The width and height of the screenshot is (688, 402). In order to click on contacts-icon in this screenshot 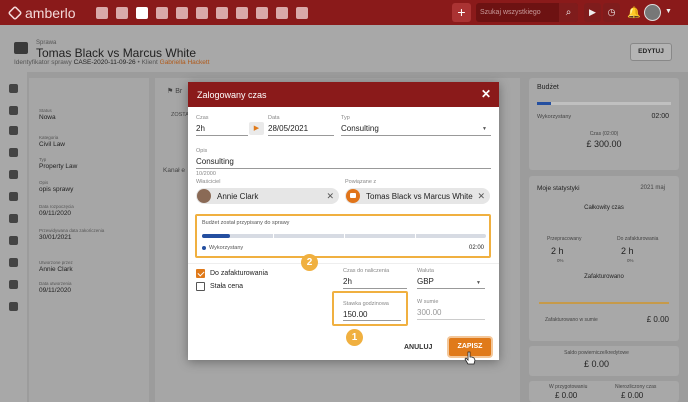, I will do `click(122, 12)`.